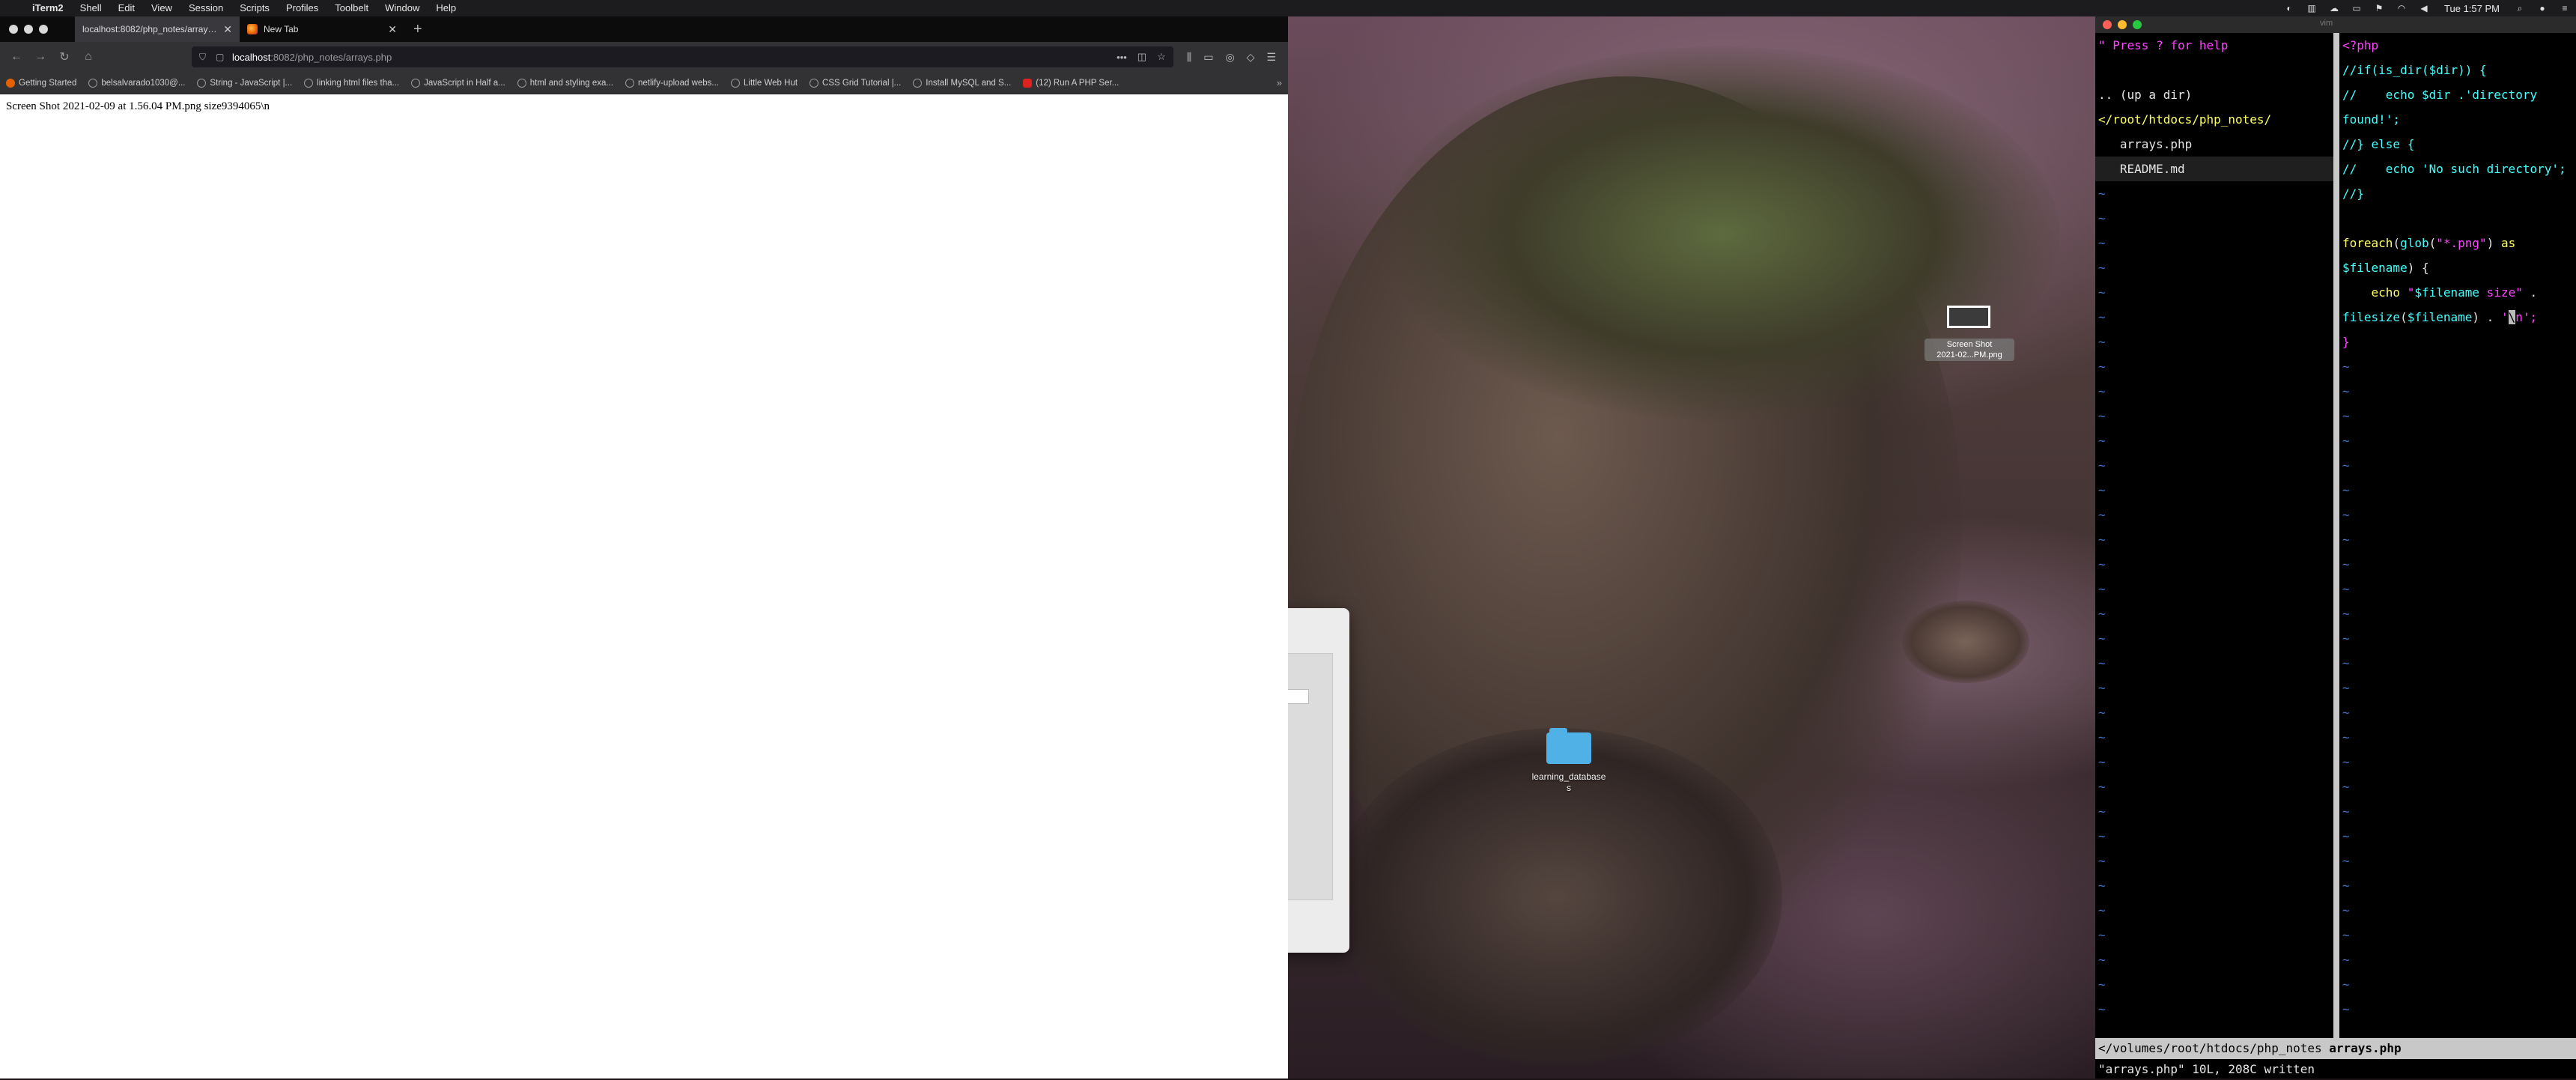  I want to click on account-icon: ◎, so click(1229, 57).